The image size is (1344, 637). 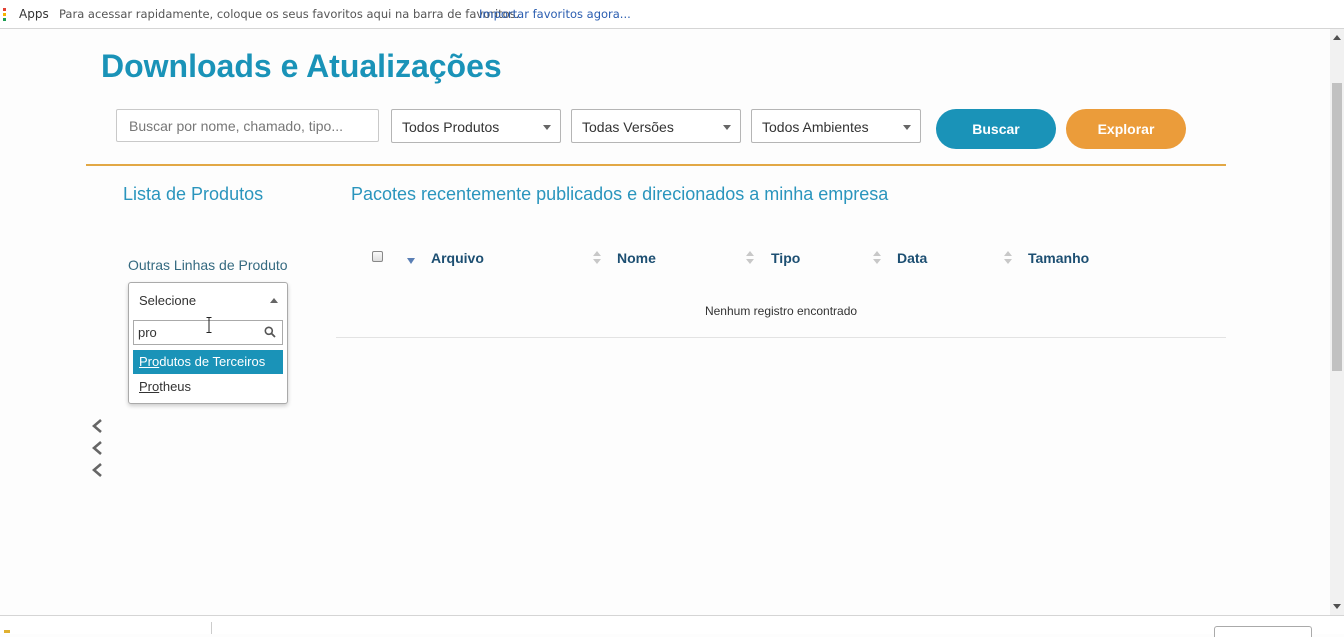 I want to click on show-all-downloads-button, so click(x=1263, y=631).